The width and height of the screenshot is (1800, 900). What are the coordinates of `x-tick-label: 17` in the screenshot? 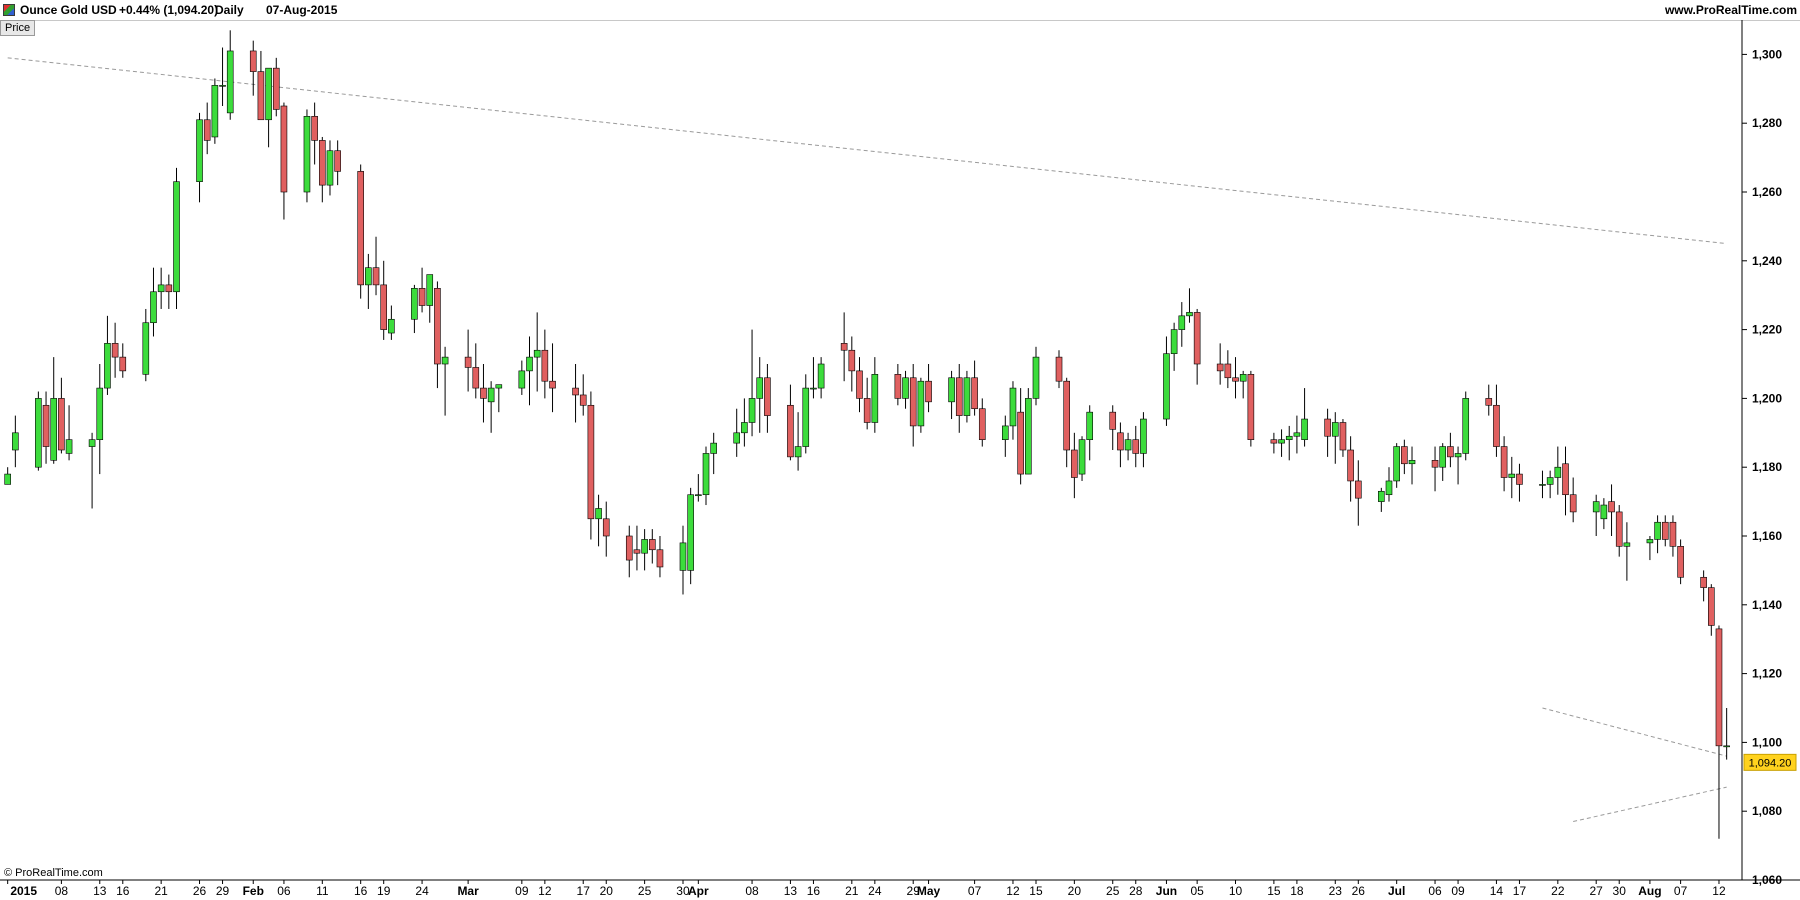 It's located at (1520, 891).